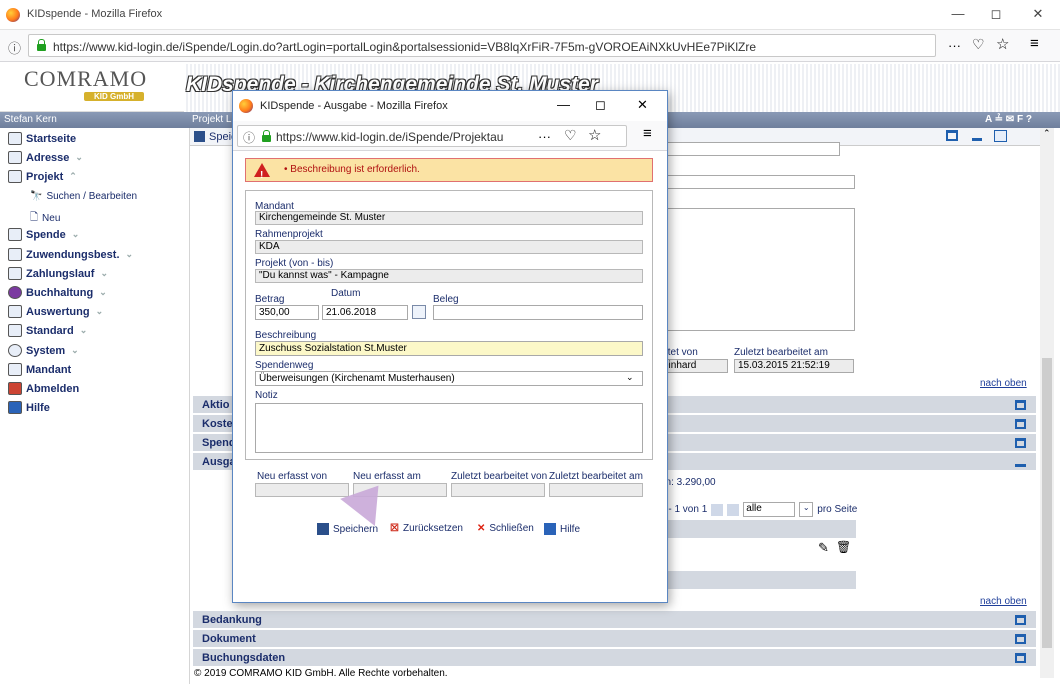 Image resolution: width=1060 pixels, height=684 pixels. I want to click on popup-title: KIDspende - Ausgabe - Mozilla Firefox, so click(354, 106).